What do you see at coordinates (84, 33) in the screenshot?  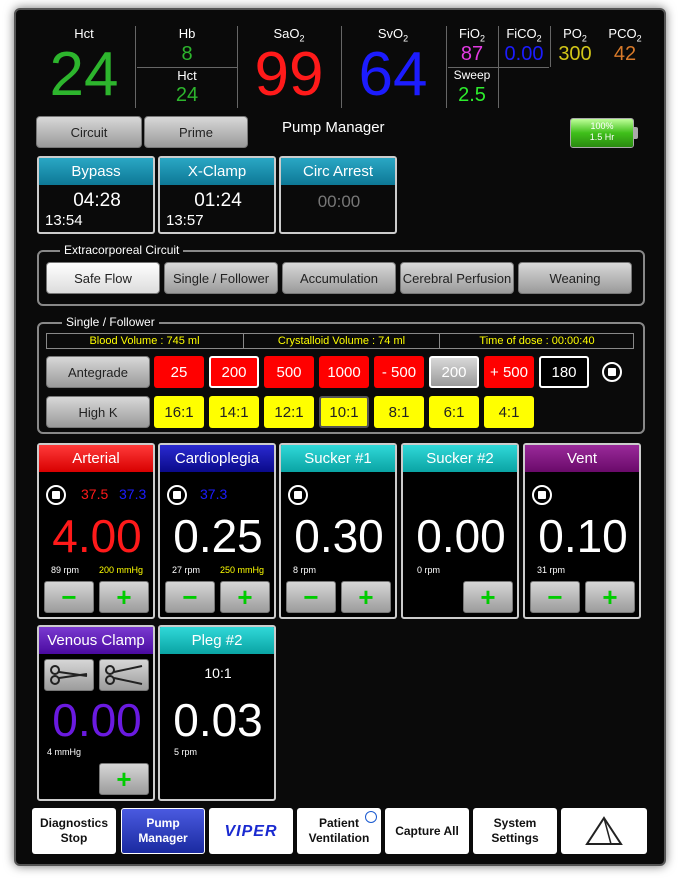 I see `hct-label: Hct` at bounding box center [84, 33].